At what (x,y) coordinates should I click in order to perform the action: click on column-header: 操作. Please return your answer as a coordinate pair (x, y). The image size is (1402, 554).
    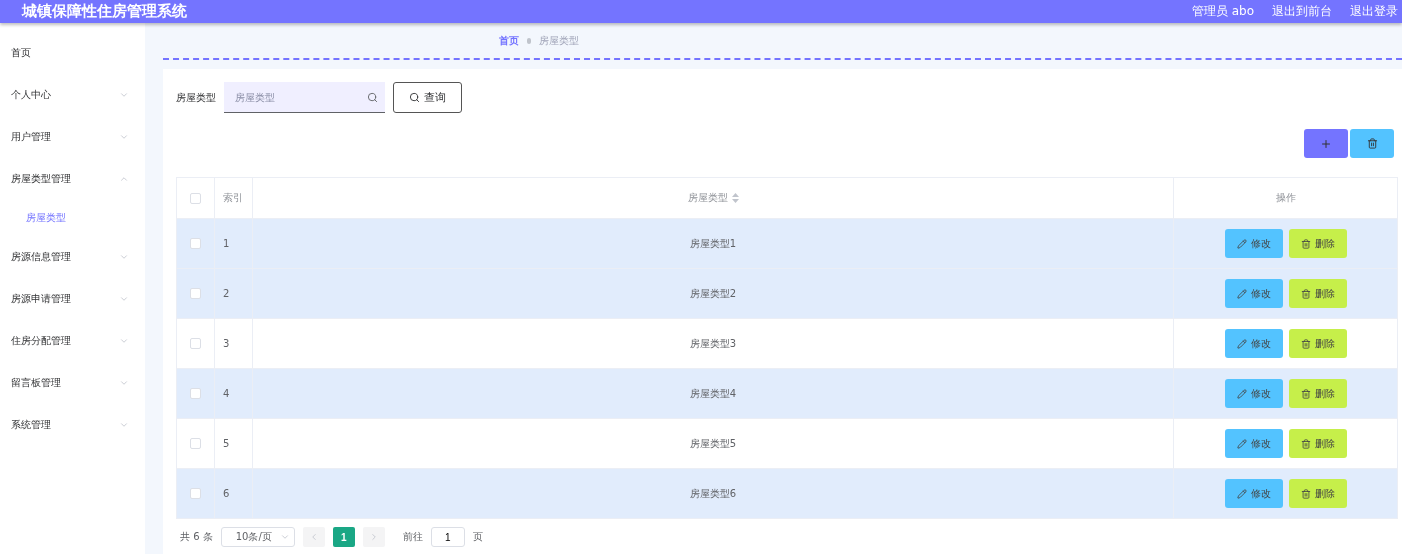
    Looking at the image, I should click on (1285, 198).